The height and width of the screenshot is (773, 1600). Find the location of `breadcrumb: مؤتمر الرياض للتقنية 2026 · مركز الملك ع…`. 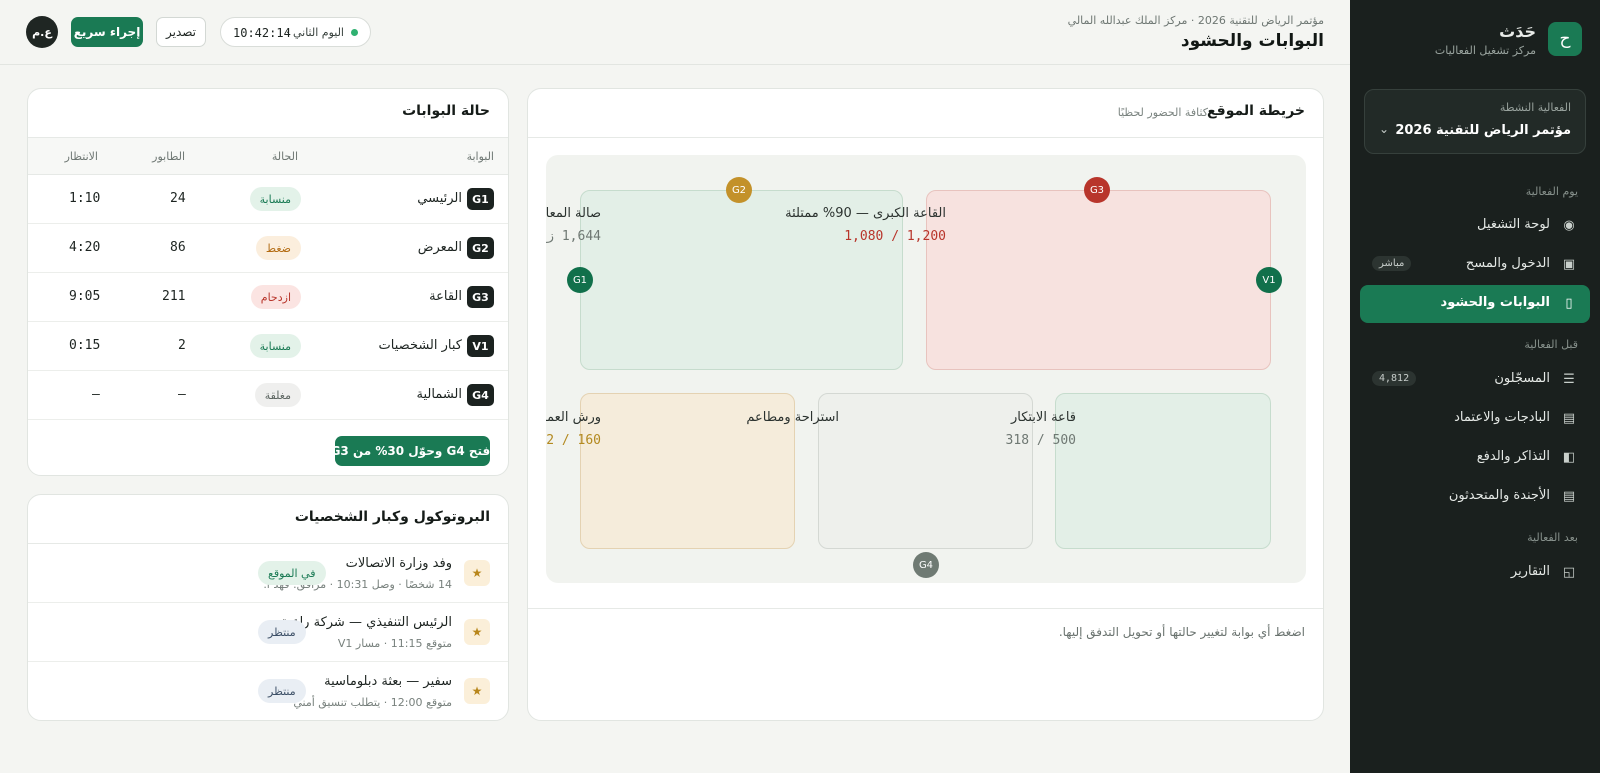

breadcrumb: مؤتمر الرياض للتقنية 2026 · مركز الملك ع… is located at coordinates (1195, 20).